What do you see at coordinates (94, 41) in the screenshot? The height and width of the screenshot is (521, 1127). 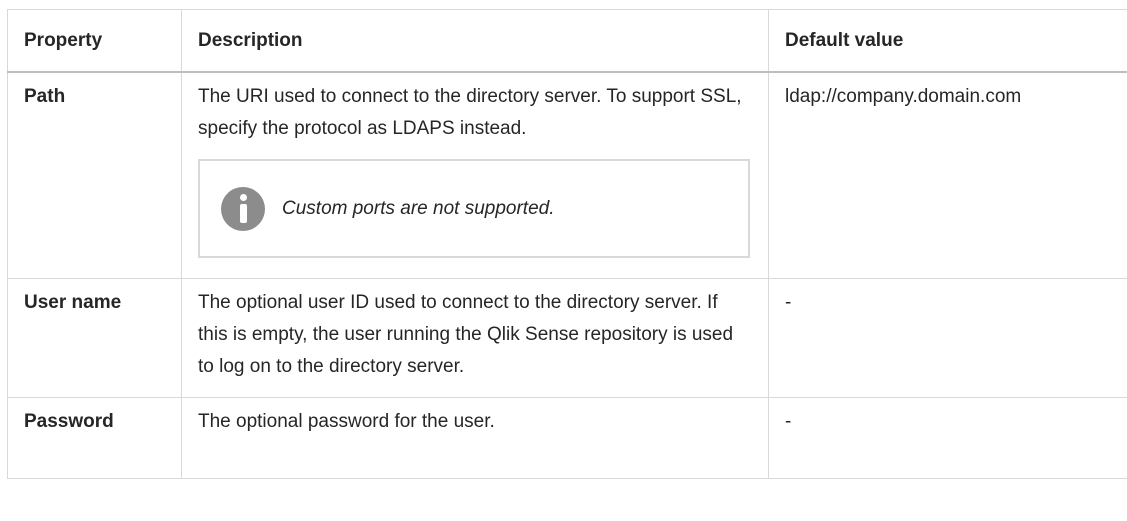 I see `header-property: Property` at bounding box center [94, 41].